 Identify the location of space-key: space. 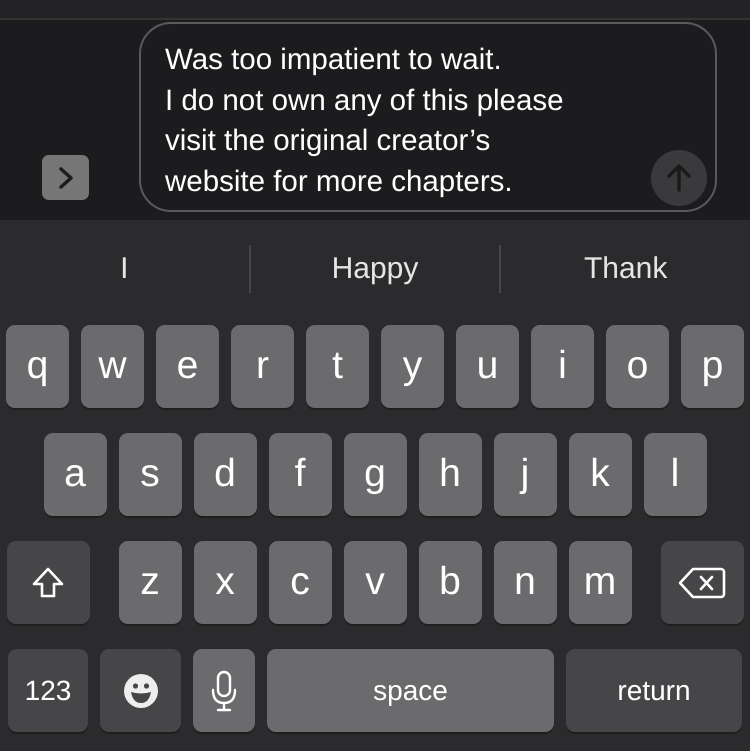
(410, 690).